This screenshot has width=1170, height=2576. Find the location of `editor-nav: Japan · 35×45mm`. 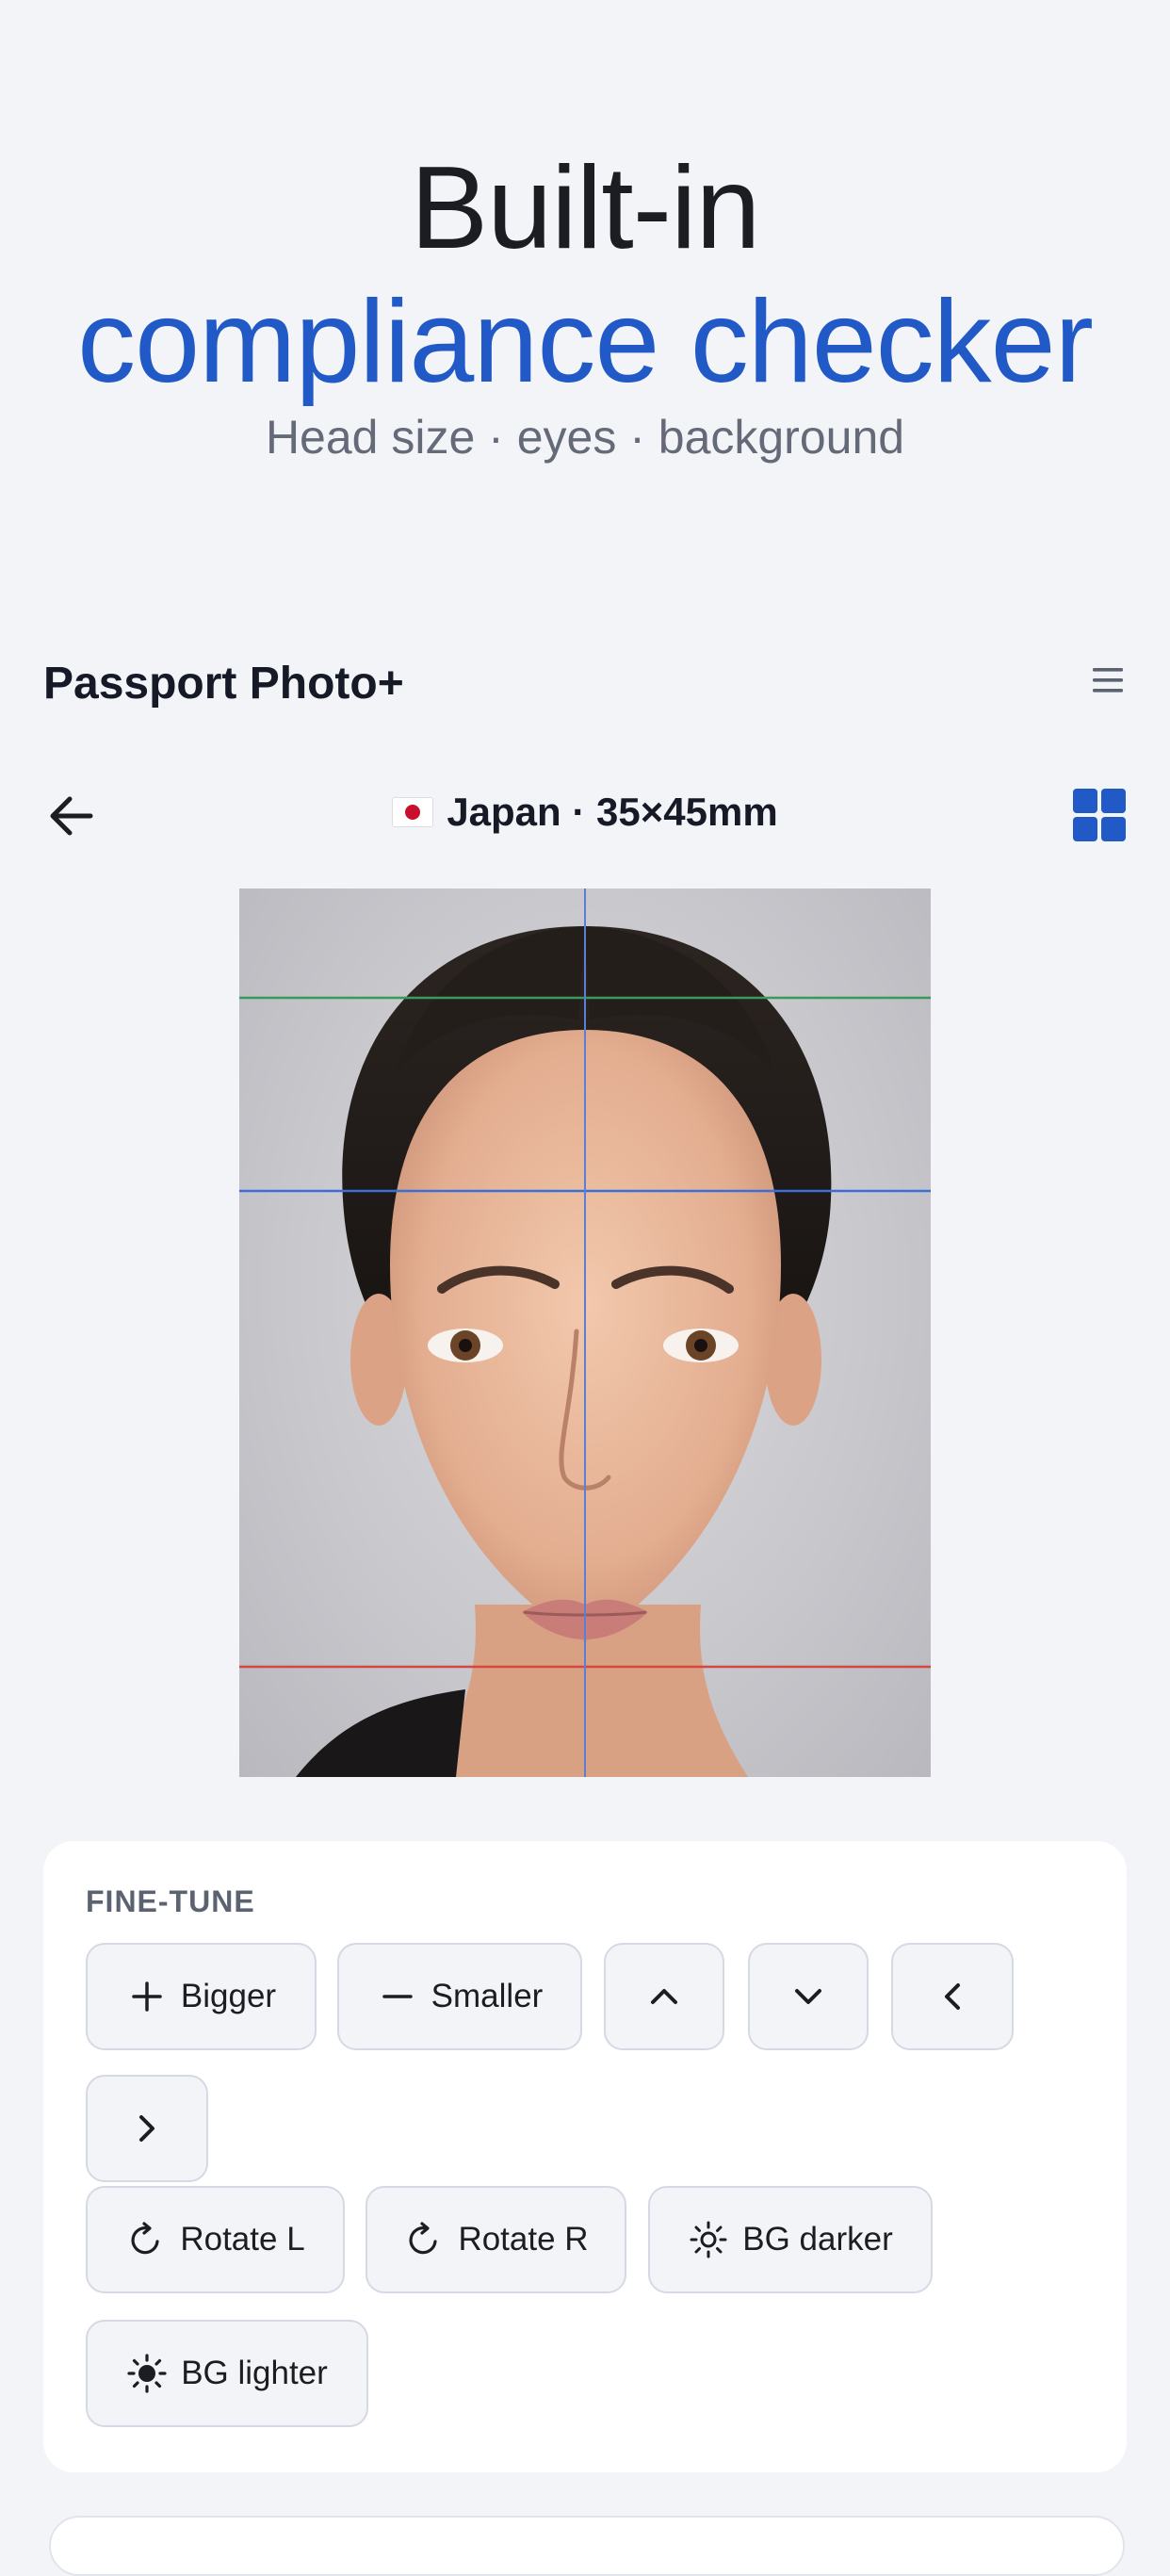

editor-nav: Japan · 35×45mm is located at coordinates (585, 815).